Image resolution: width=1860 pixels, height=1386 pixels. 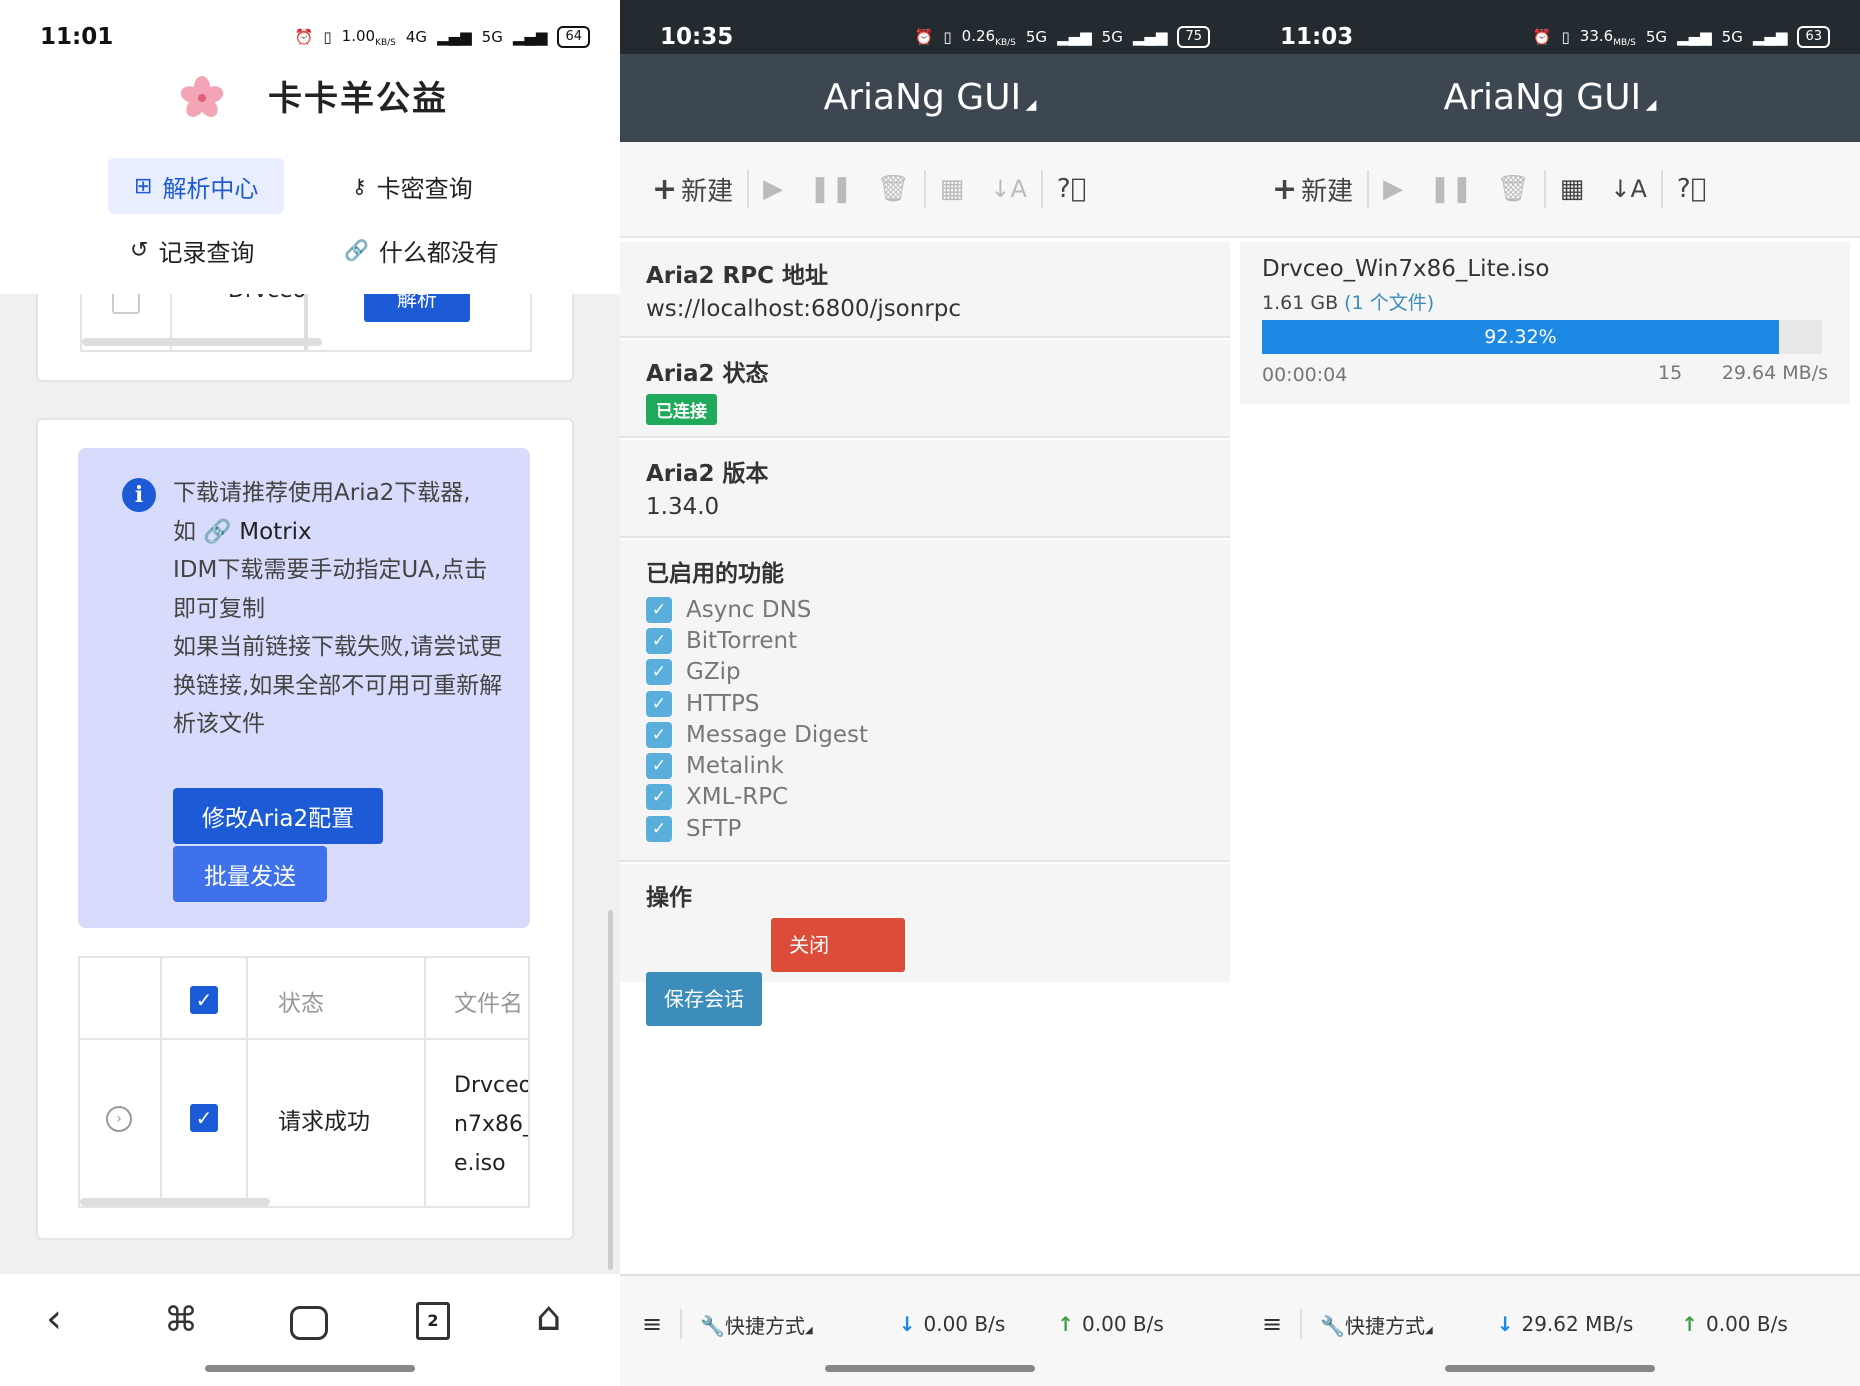 I want to click on save-session-button: 保存会话, so click(x=704, y=999).